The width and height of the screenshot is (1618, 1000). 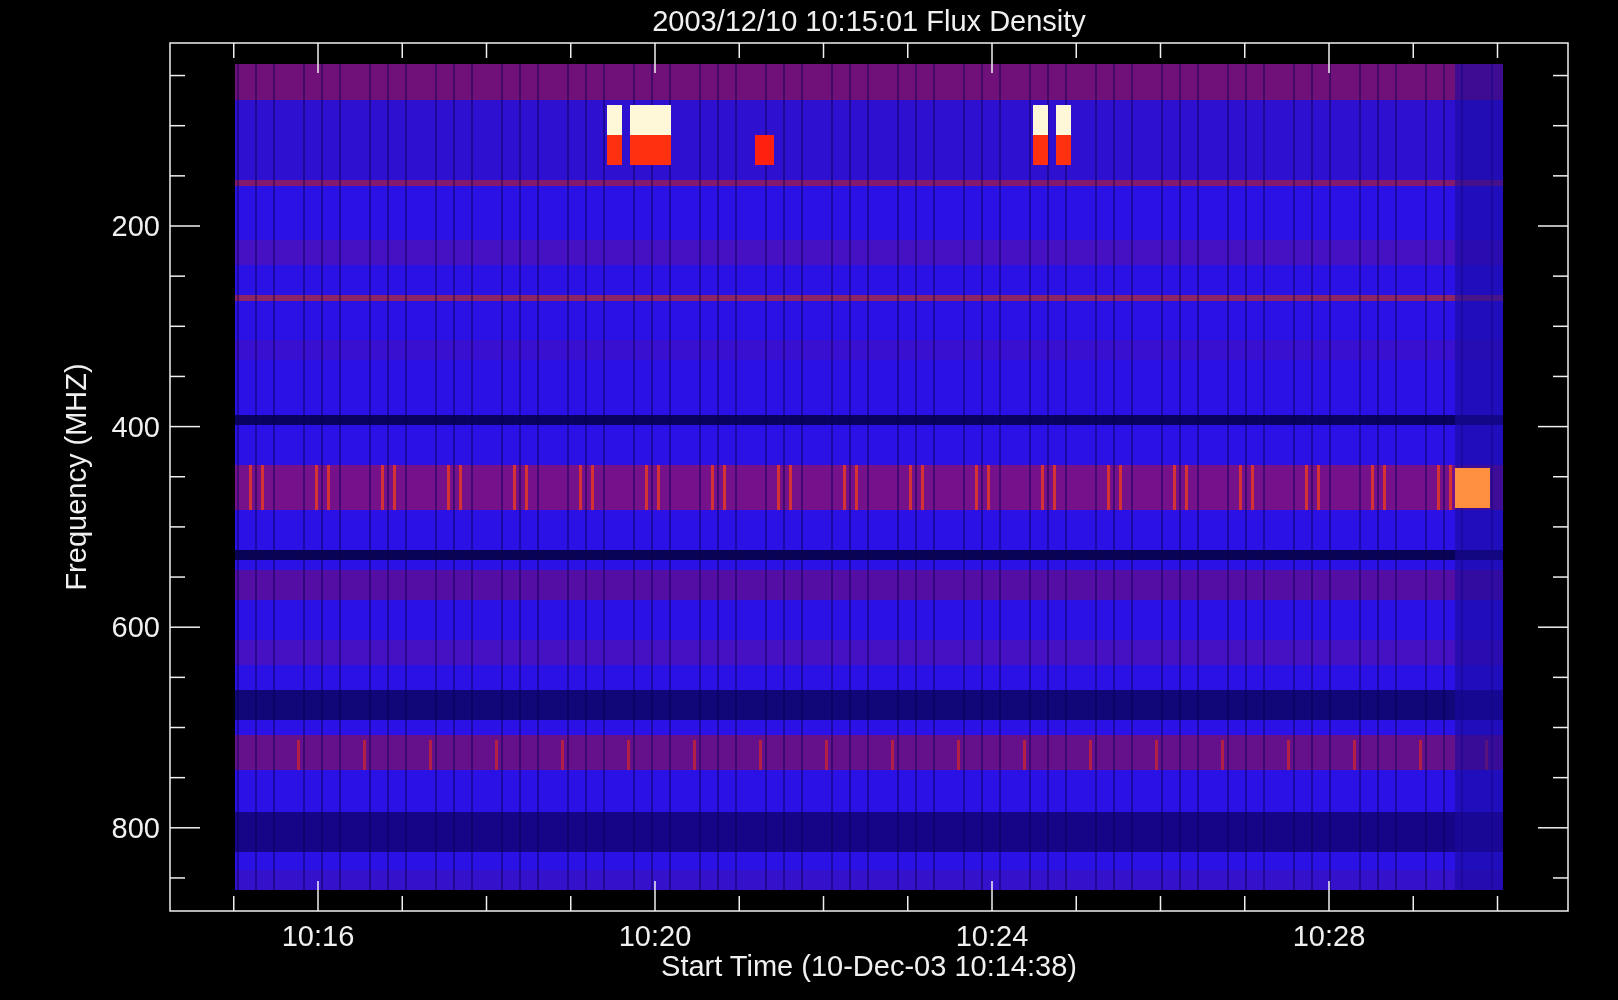 I want to click on x-tick-label: 10:24, so click(x=992, y=936).